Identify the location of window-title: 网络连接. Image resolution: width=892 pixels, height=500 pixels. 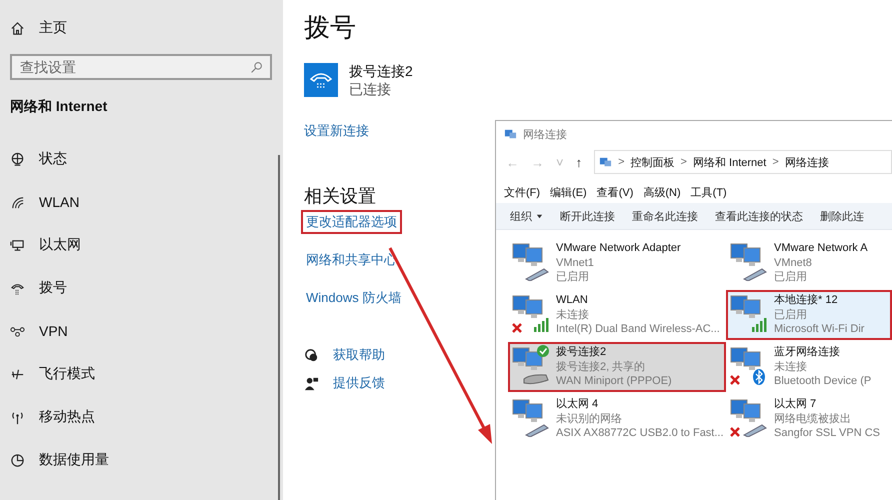
(545, 135).